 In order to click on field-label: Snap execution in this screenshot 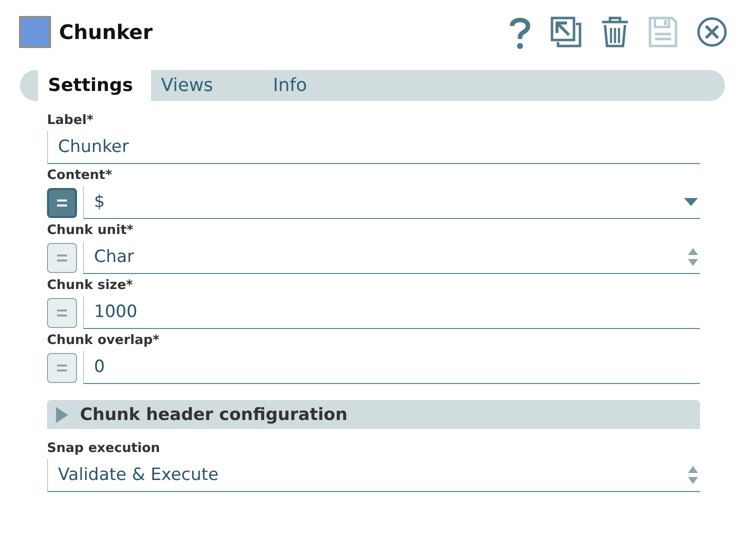, I will do `click(104, 449)`.